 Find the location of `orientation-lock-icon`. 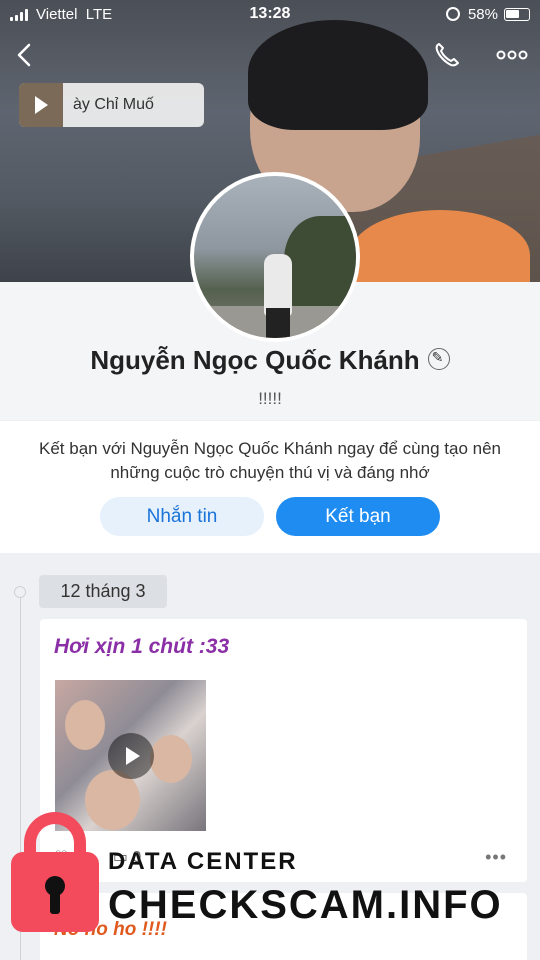

orientation-lock-icon is located at coordinates (453, 14).